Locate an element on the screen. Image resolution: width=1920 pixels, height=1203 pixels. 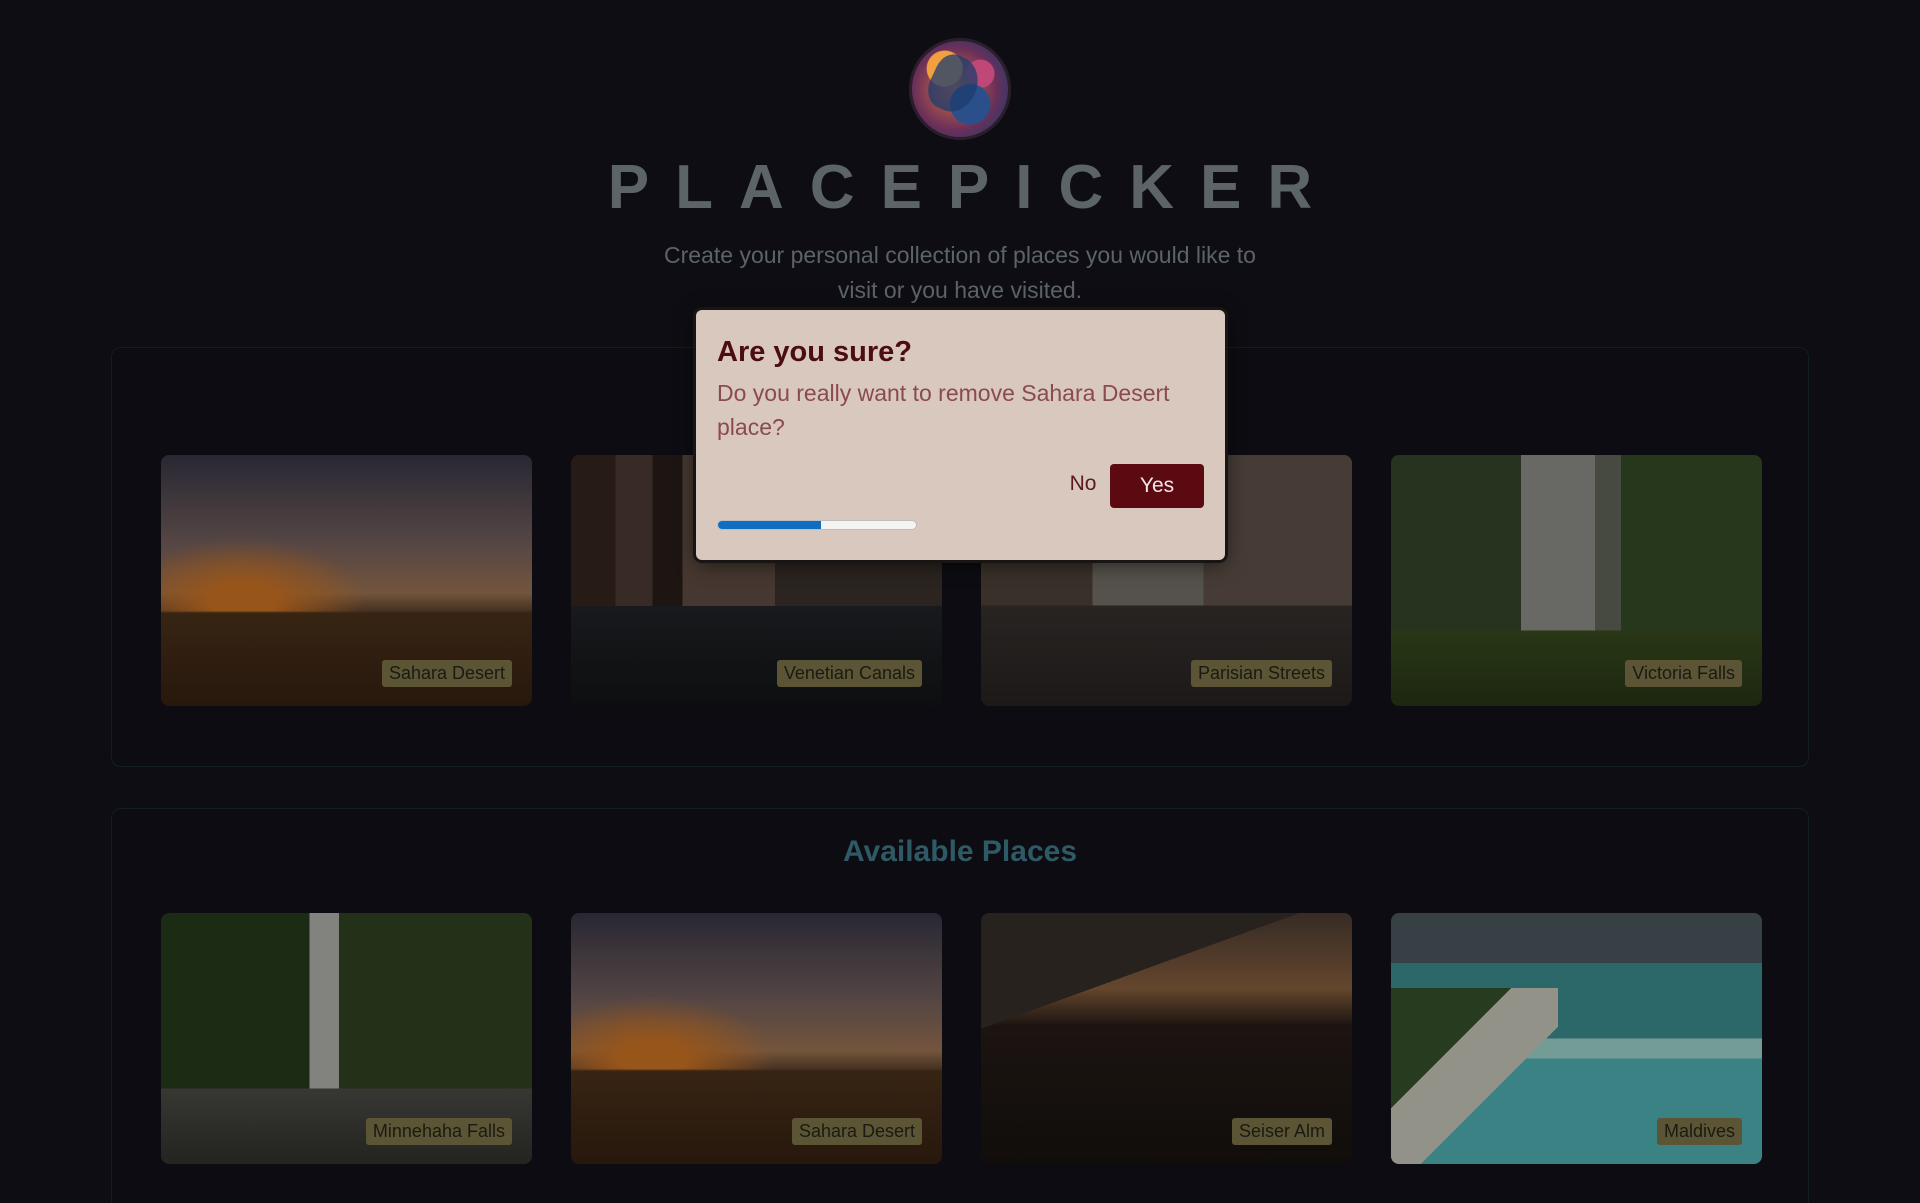
auto-confirm-progress-bar is located at coordinates (817, 525).